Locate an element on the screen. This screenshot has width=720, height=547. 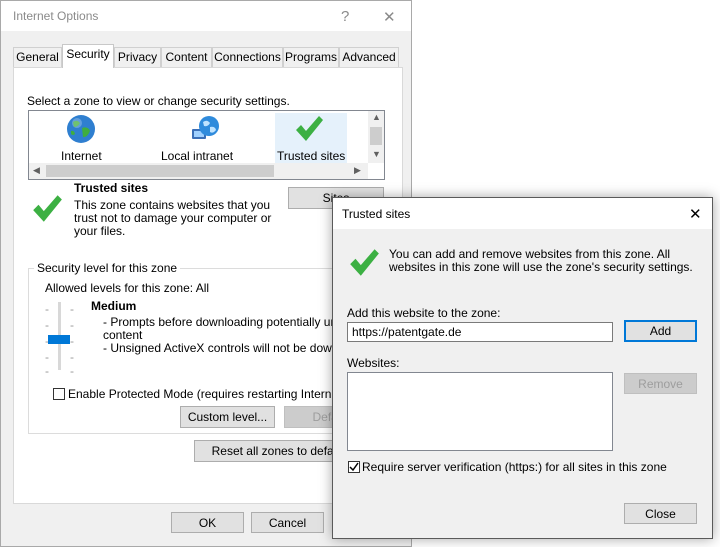
scroll-down-icon: ▼ is located at coordinates (376, 154).